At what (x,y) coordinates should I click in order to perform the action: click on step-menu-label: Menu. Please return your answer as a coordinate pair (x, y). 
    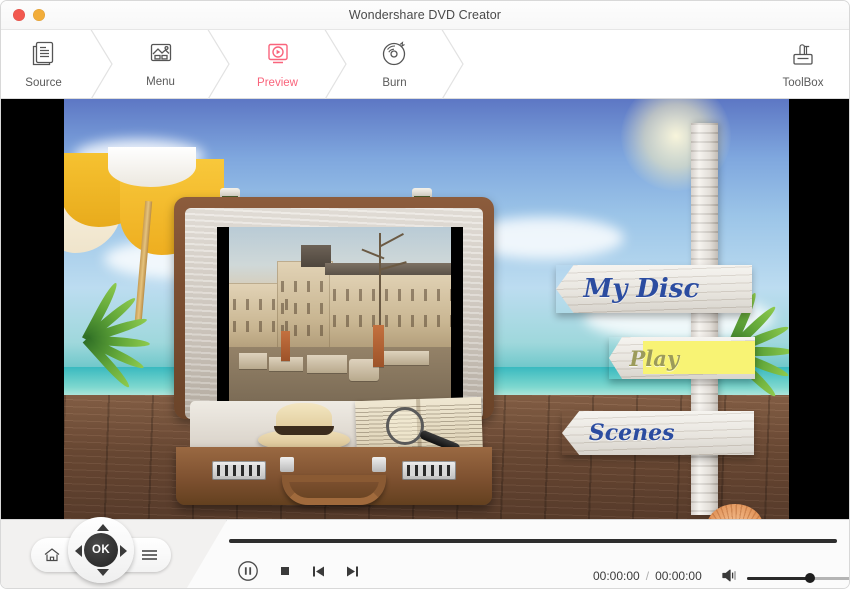
    Looking at the image, I should click on (160, 82).